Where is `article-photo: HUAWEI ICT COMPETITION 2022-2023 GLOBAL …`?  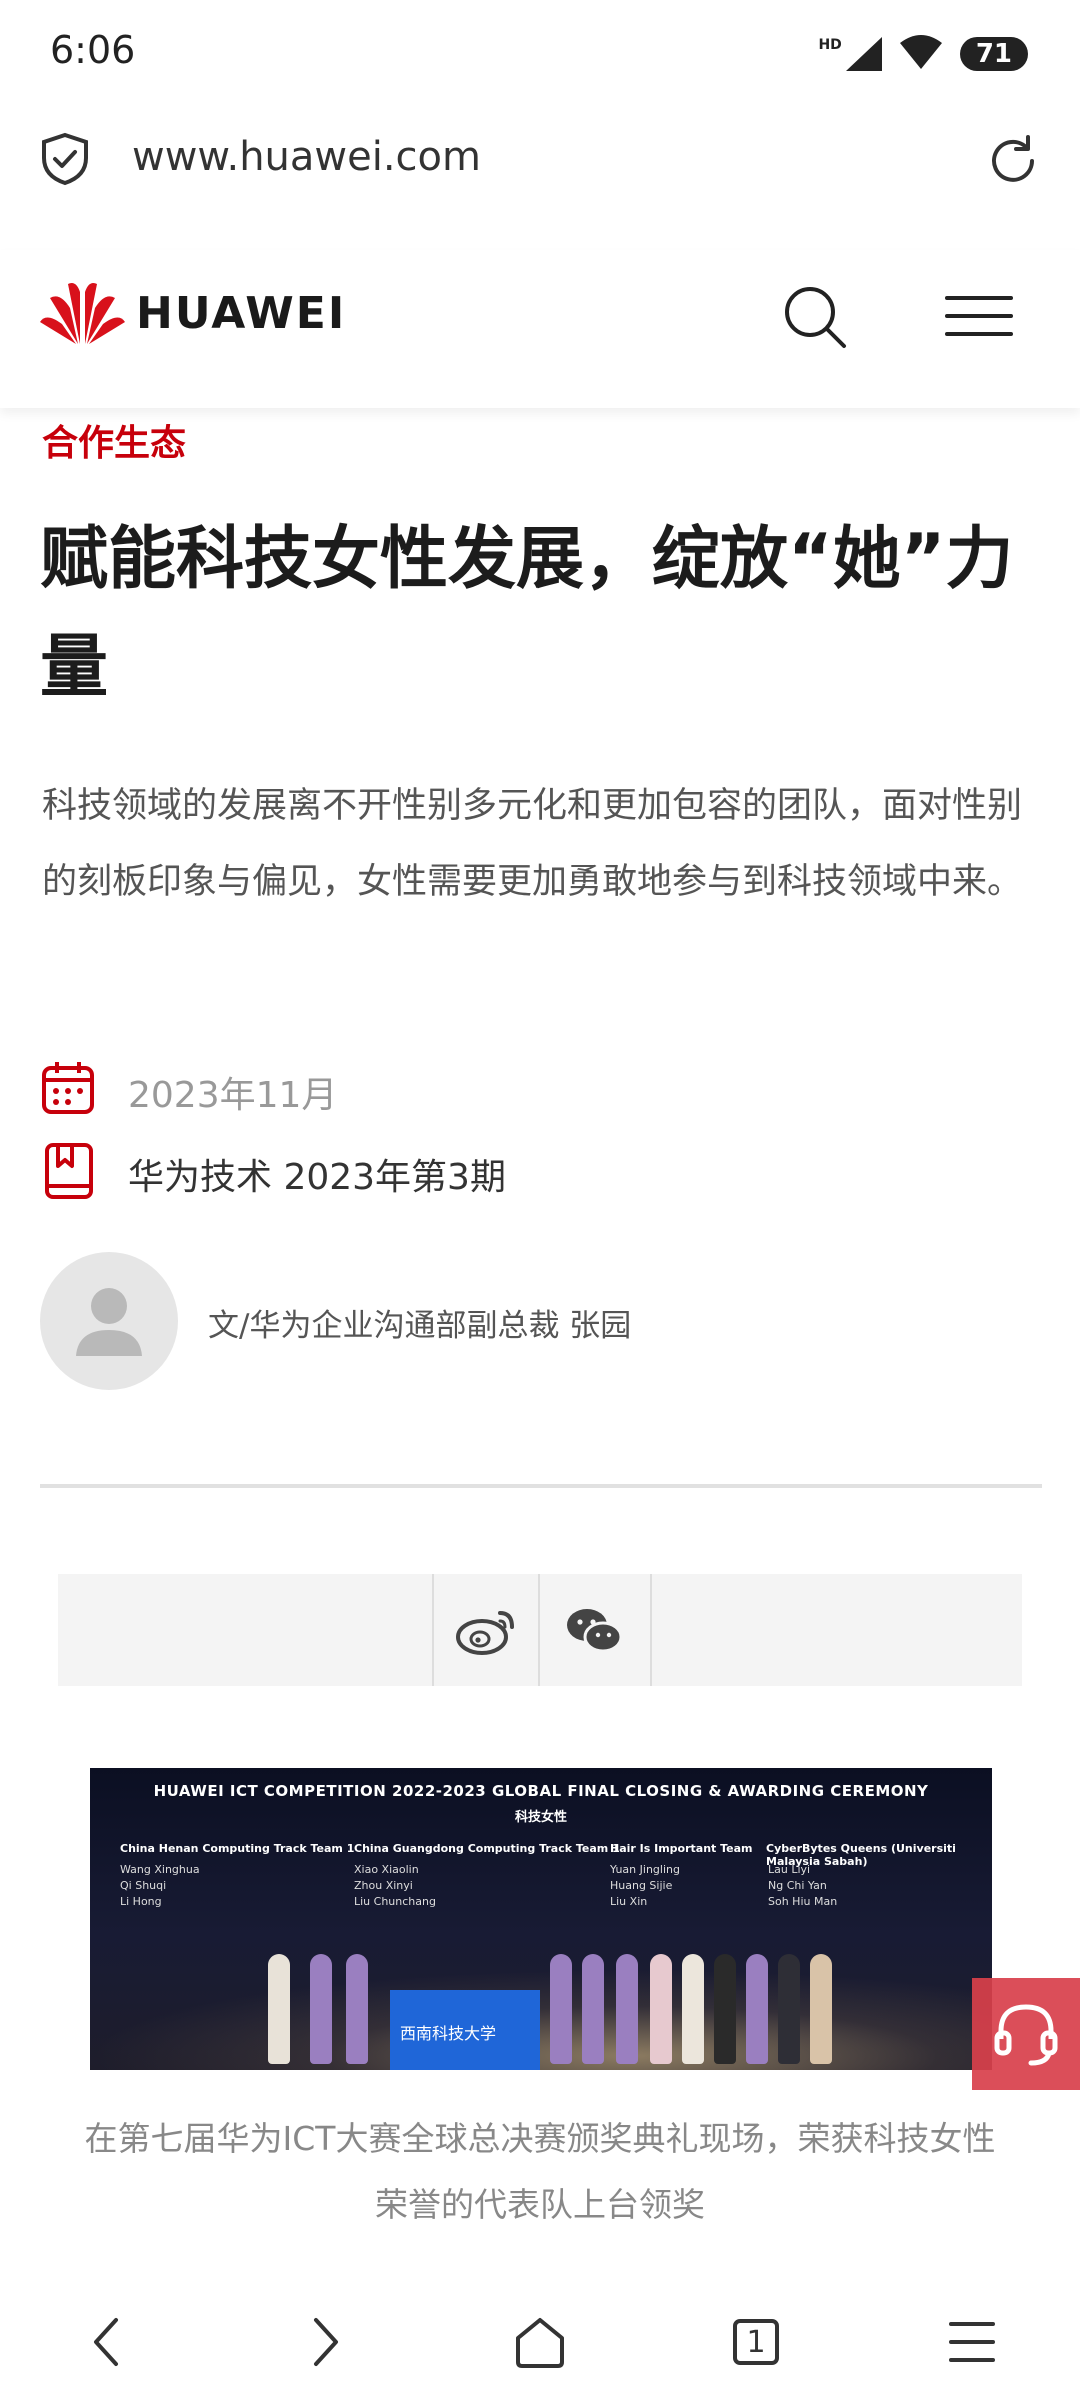 article-photo: HUAWEI ICT COMPETITION 2022-2023 GLOBAL … is located at coordinates (541, 1919).